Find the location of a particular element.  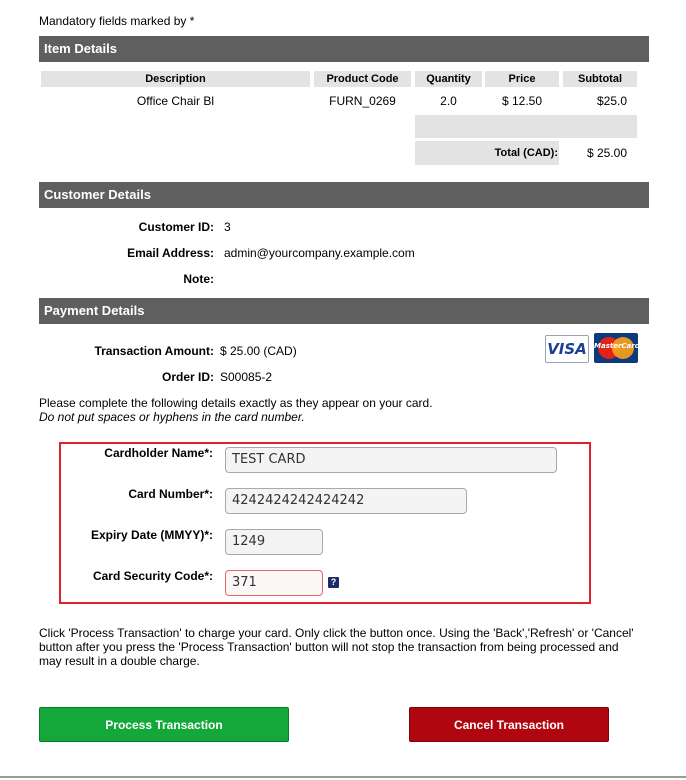

item-product-code: FURN_0269 is located at coordinates (362, 101).